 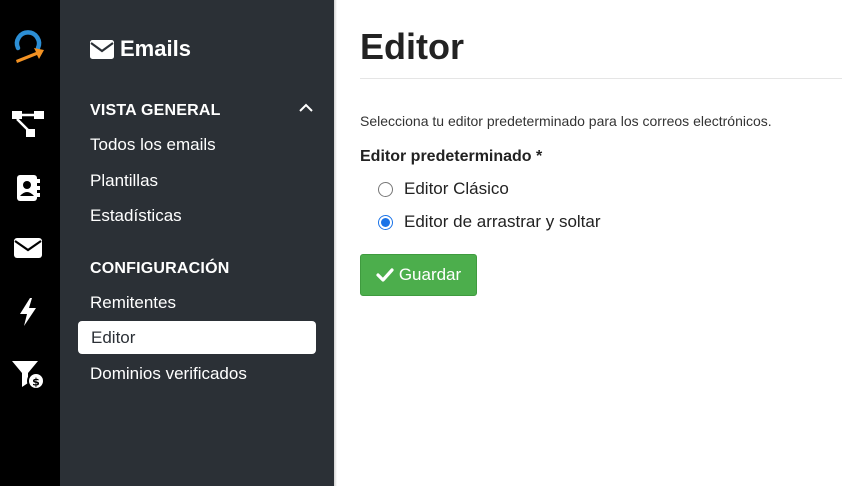 I want to click on sidebar-item-plantillas: Plantillas, so click(x=124, y=181).